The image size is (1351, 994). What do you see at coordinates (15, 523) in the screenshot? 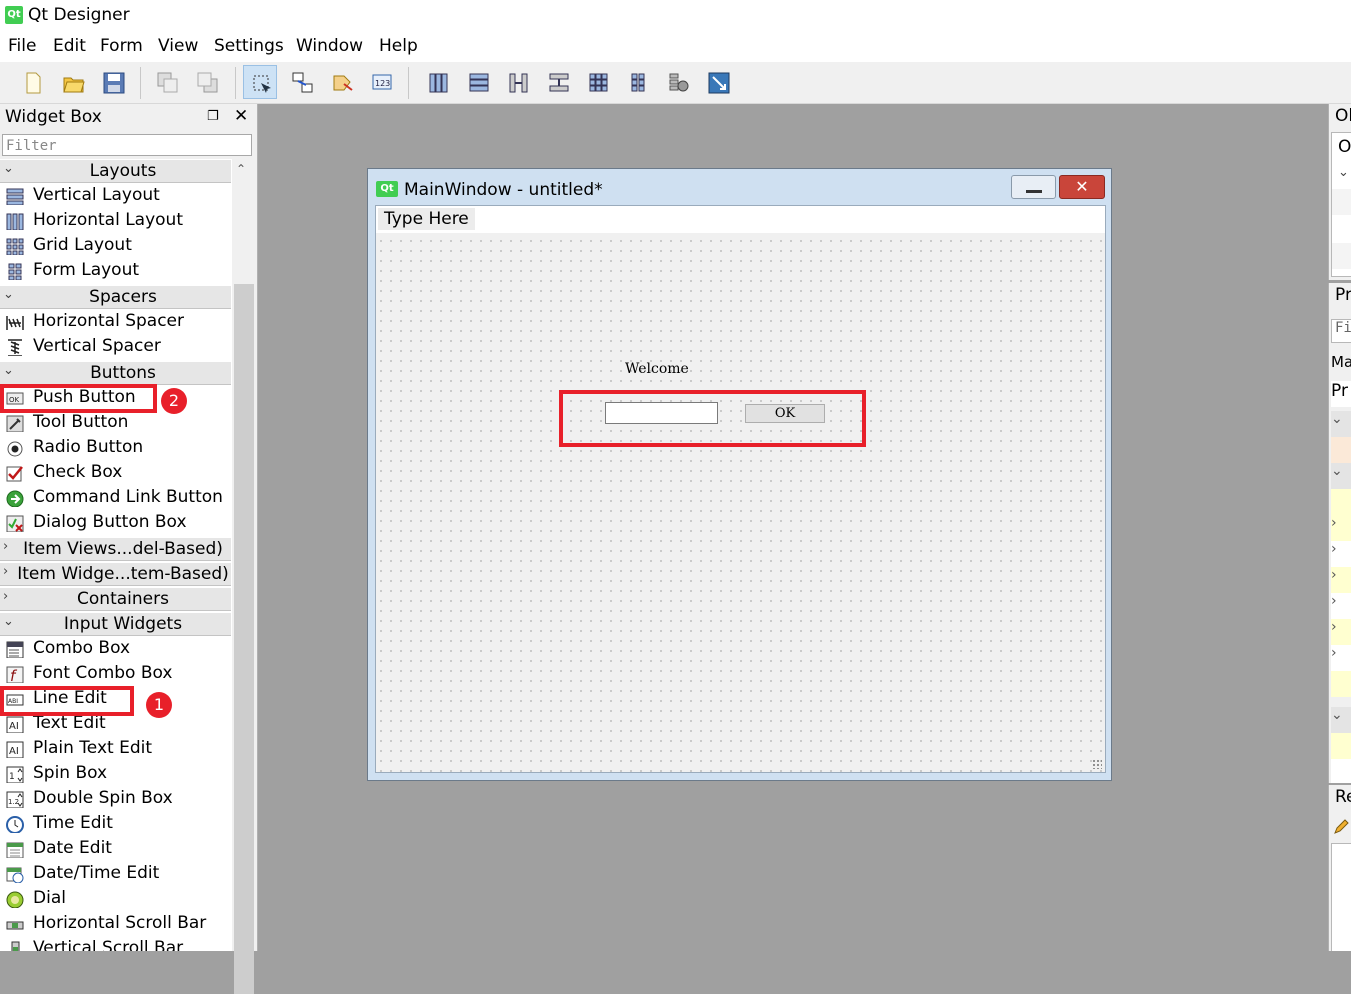
I see `dialog-button-box-icon` at bounding box center [15, 523].